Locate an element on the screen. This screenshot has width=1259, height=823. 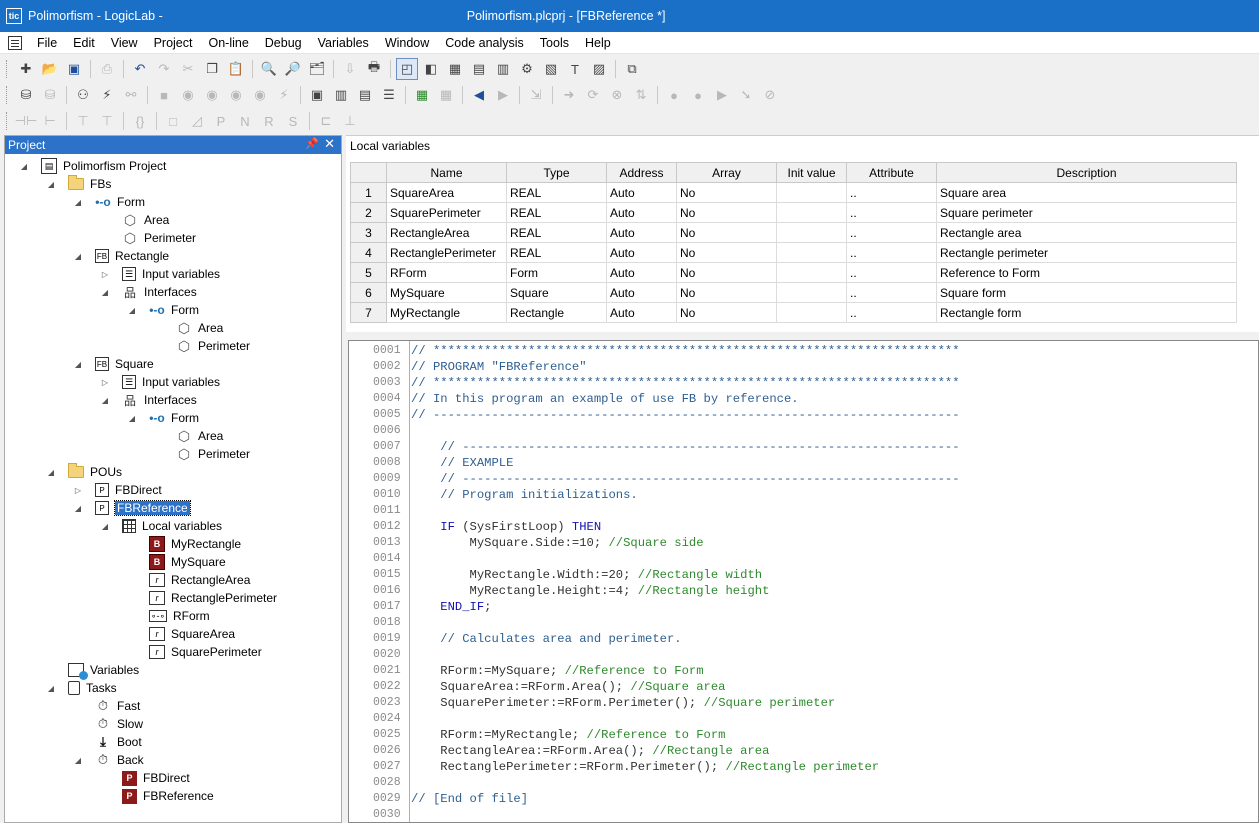
compile-icon: ⛁ is located at coordinates (26, 95).